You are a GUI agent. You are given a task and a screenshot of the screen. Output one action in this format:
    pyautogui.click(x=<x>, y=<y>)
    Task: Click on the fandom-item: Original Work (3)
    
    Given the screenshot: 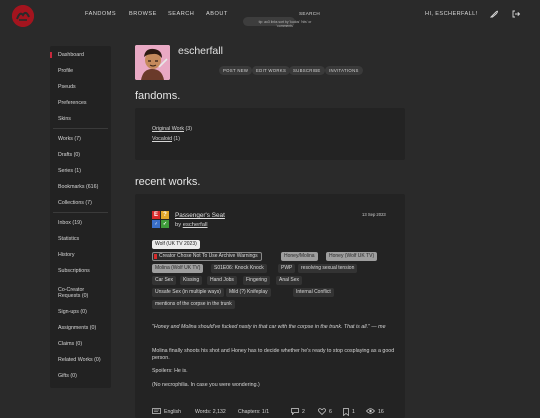 What is the action you would take?
    pyautogui.click(x=172, y=129)
    